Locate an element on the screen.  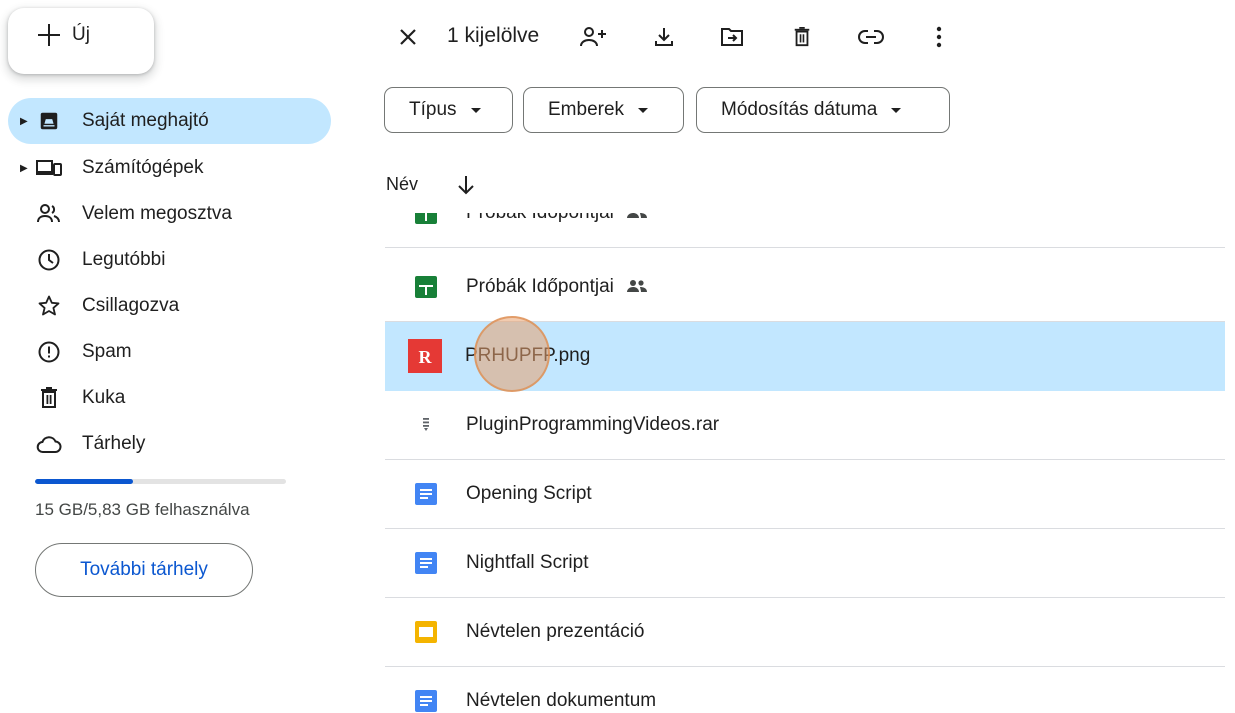
file-name: Nightfall Script is located at coordinates (527, 562).